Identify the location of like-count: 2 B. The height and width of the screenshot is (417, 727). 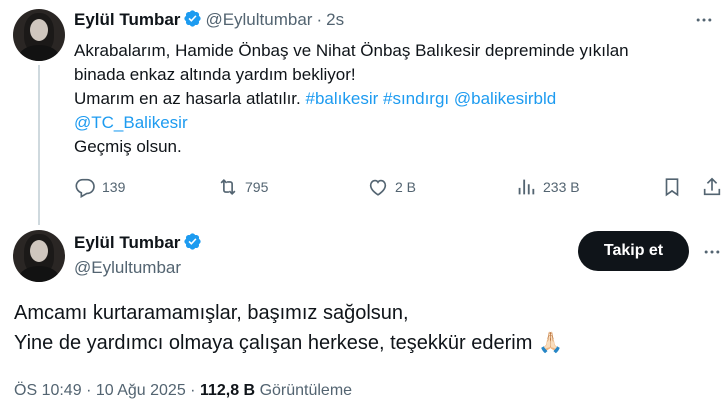
(406, 187).